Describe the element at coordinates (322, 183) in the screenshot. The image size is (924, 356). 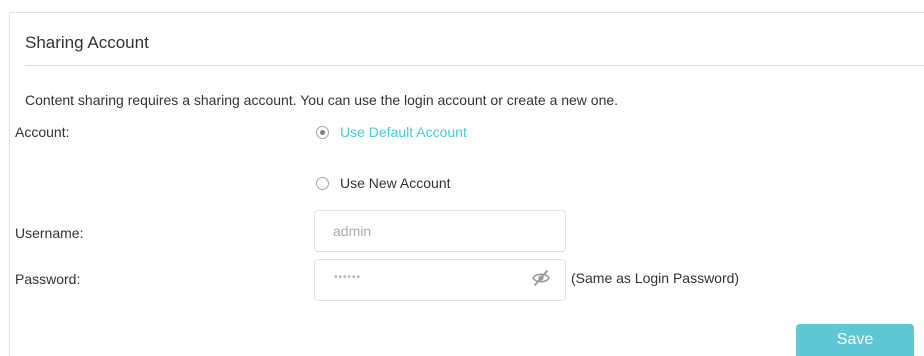
I see `radio-unchecked-icon` at that location.